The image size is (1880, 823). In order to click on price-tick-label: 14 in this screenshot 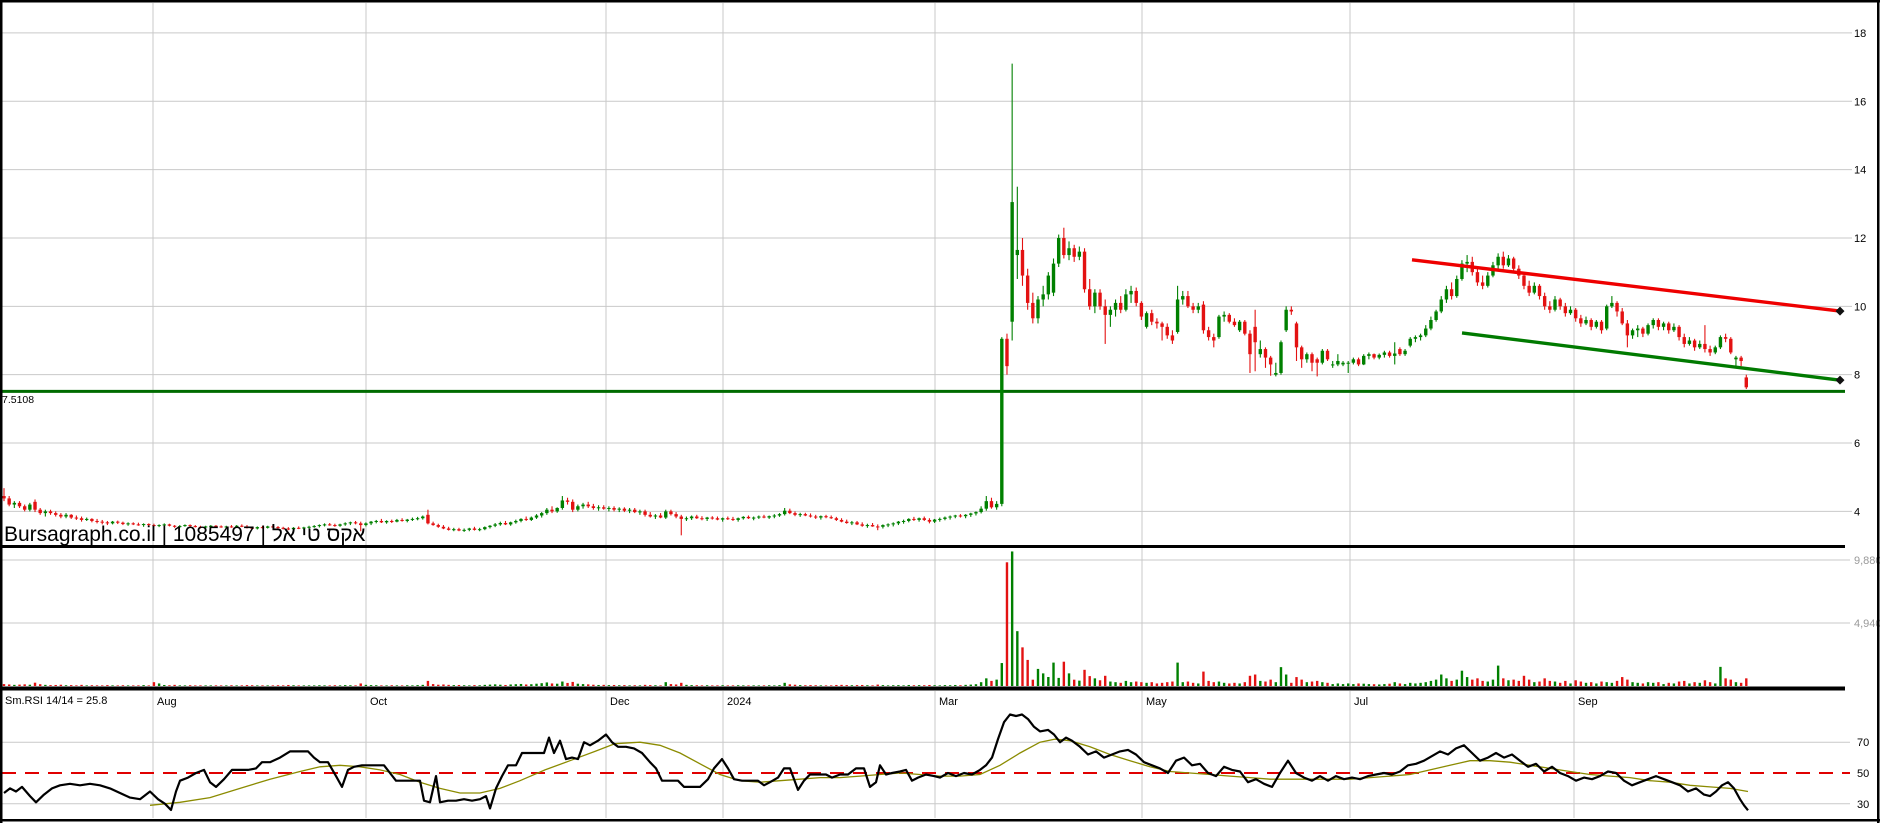, I will do `click(1860, 171)`.